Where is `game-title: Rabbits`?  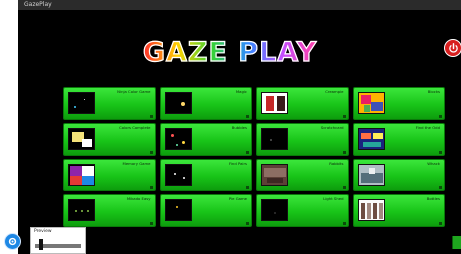
game-title: Rabbits is located at coordinates (336, 163).